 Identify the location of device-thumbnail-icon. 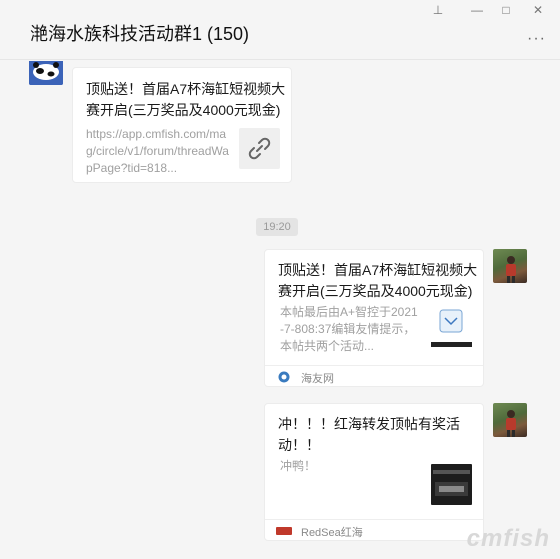
(451, 328).